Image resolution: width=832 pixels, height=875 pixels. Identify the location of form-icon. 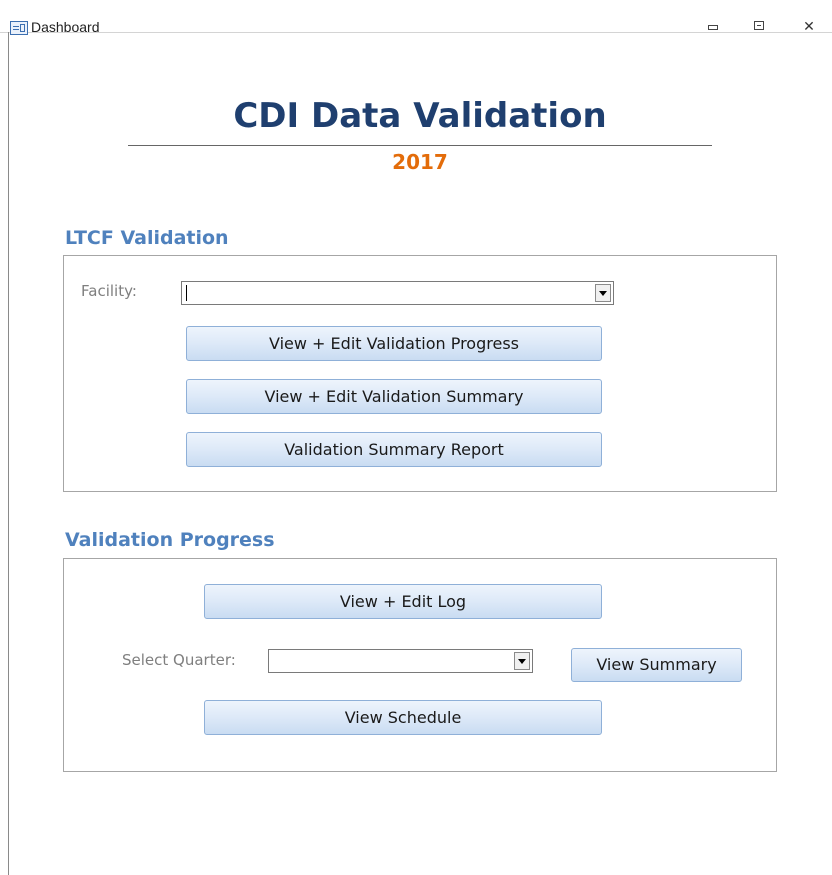
(19, 28).